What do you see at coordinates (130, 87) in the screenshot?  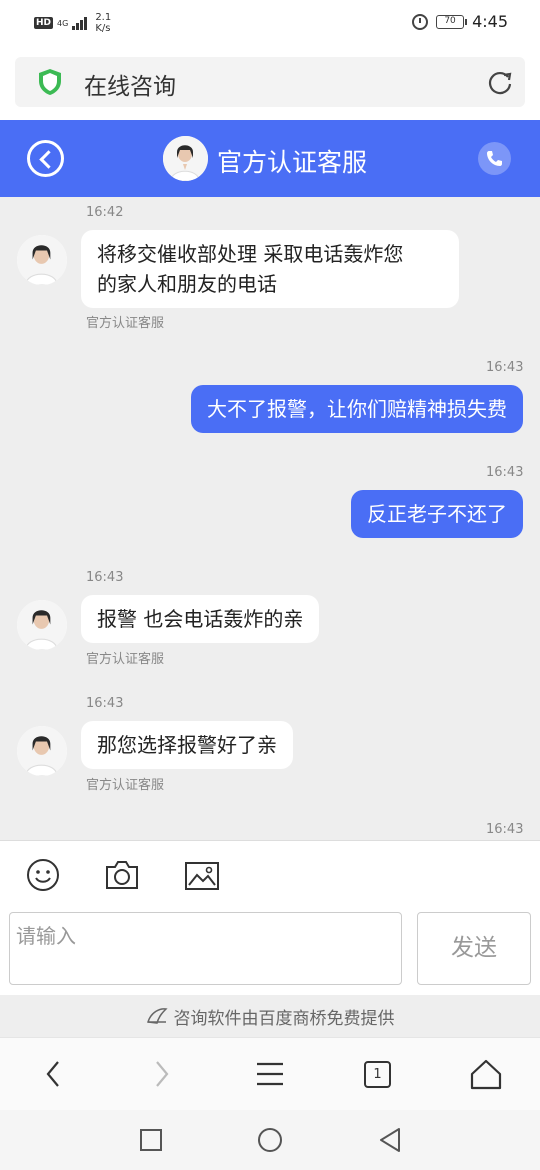 I see `page-title: 在线咨询` at bounding box center [130, 87].